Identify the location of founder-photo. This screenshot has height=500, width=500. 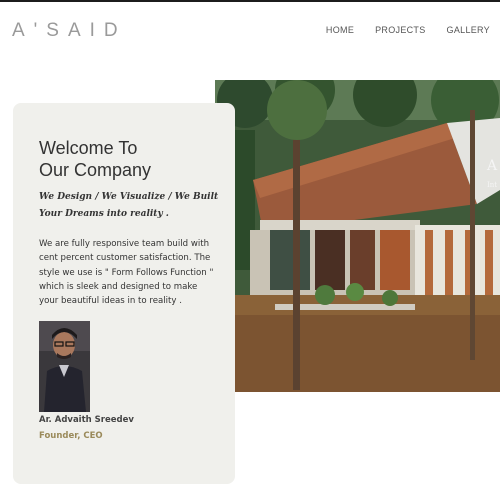
(64, 366).